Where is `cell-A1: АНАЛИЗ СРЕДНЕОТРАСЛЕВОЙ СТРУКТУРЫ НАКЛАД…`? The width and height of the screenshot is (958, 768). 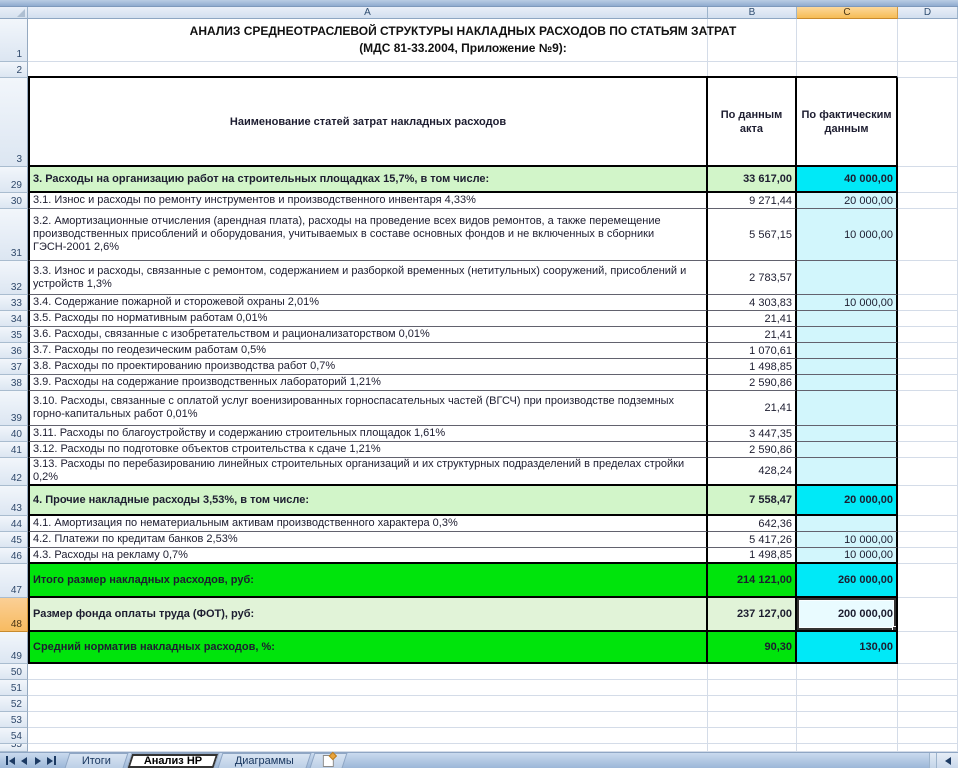 cell-A1: АНАЛИЗ СРЕДНЕОТРАСЛЕВОЙ СТРУКТУРЫ НАКЛАД… is located at coordinates (463, 40).